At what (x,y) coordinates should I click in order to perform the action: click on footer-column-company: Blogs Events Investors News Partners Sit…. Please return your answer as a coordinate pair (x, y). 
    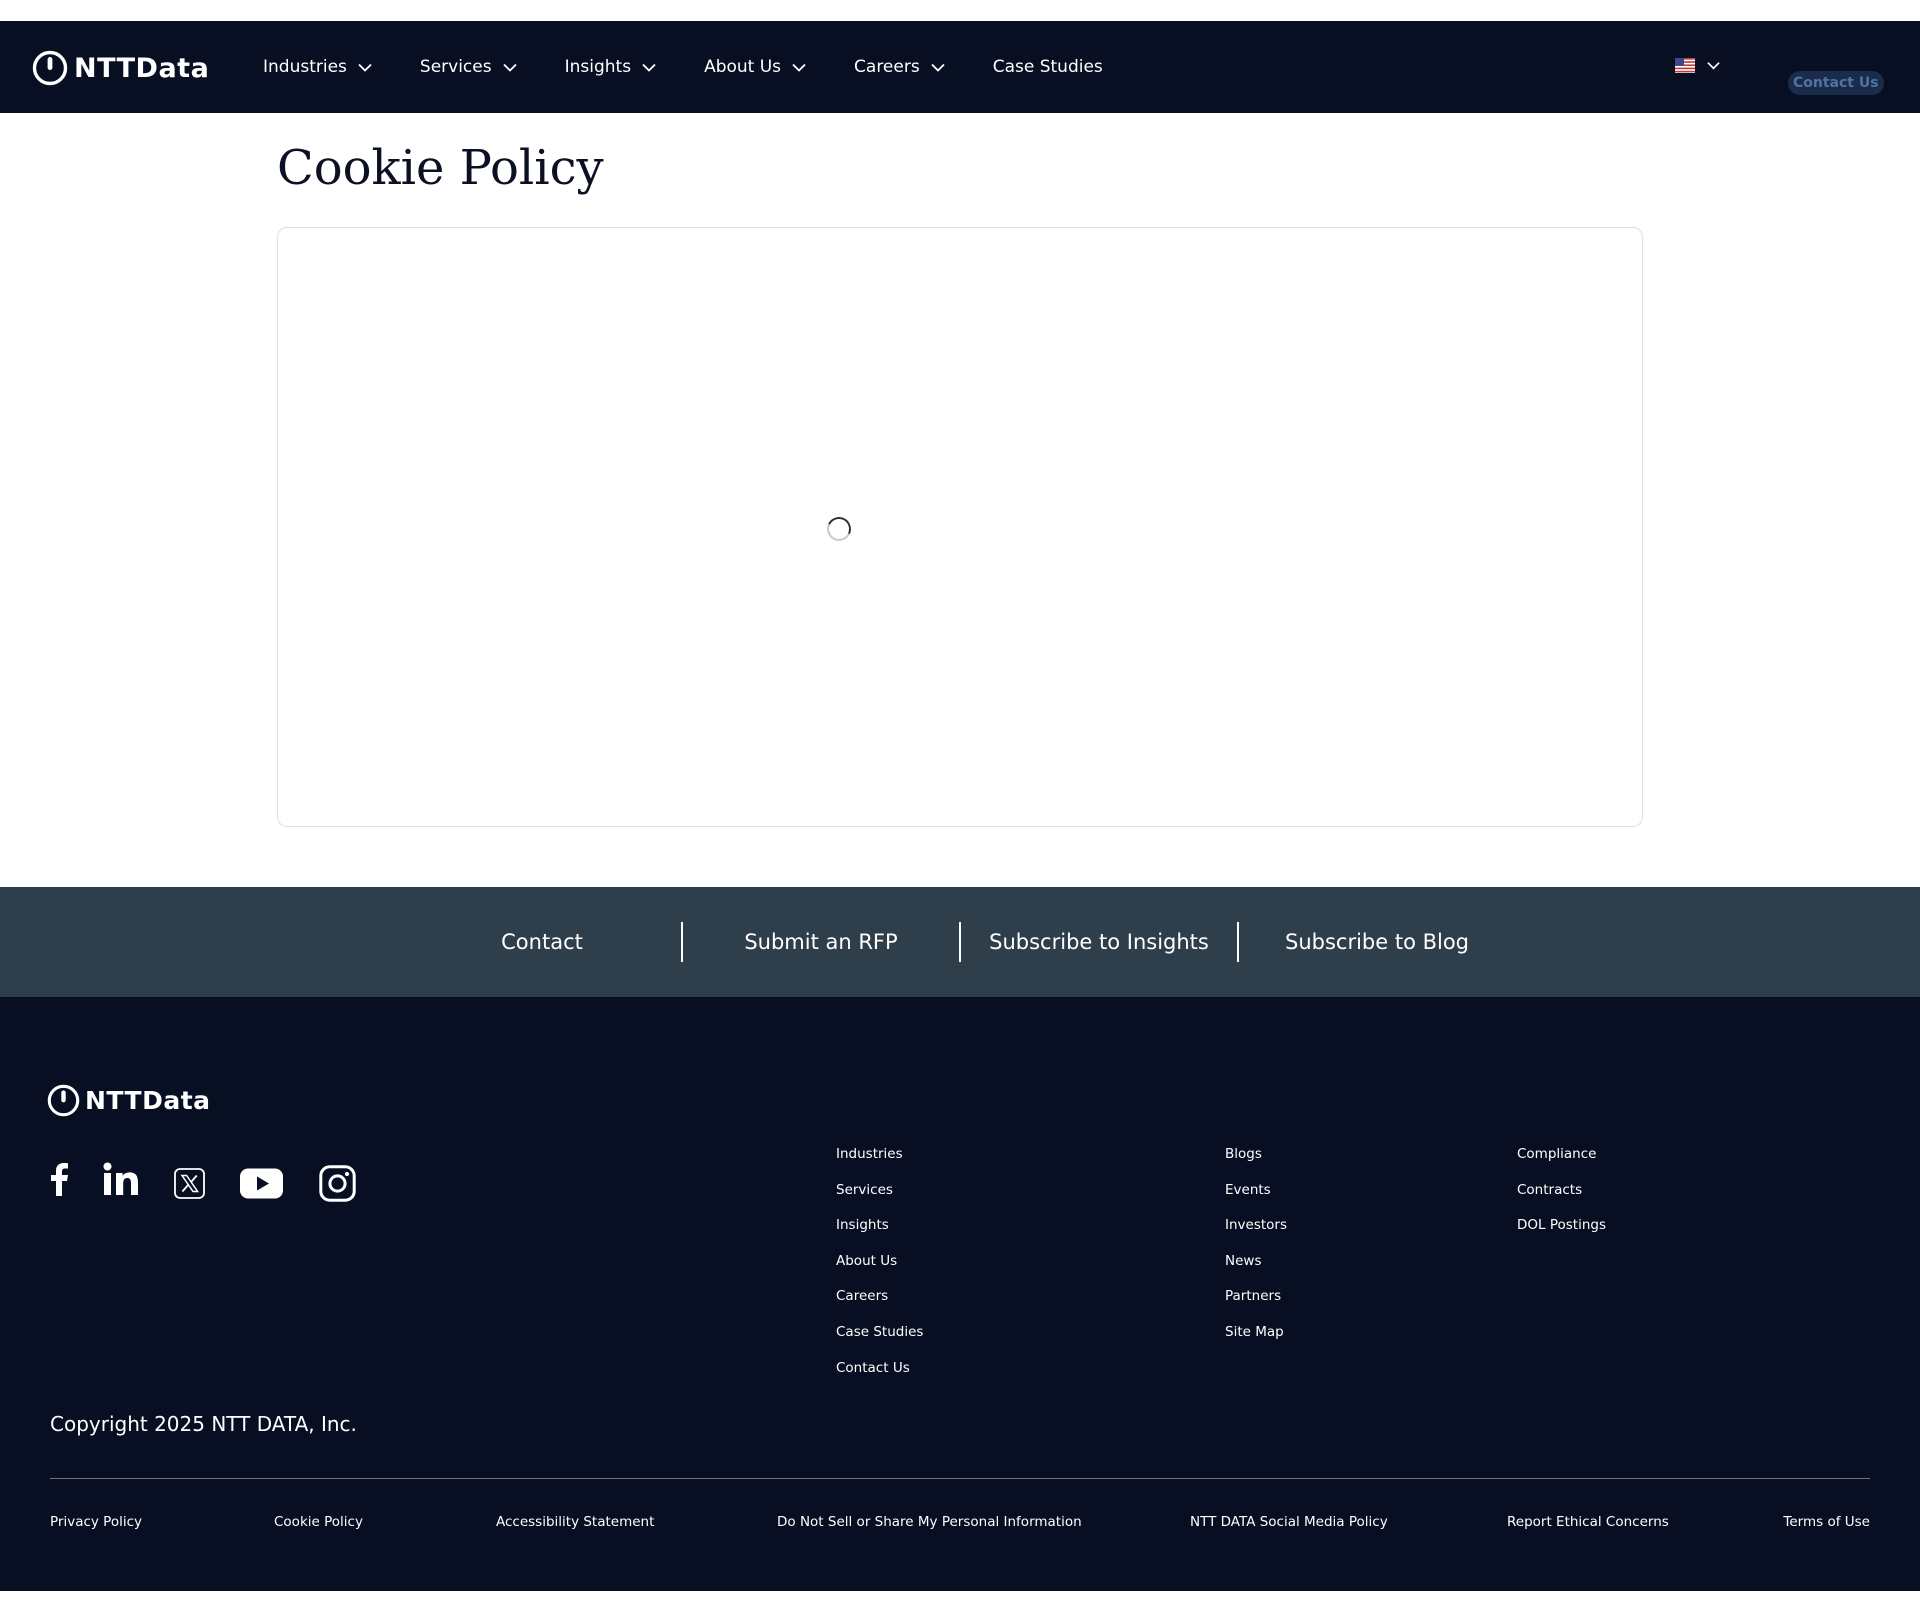
    Looking at the image, I should click on (1256, 1252).